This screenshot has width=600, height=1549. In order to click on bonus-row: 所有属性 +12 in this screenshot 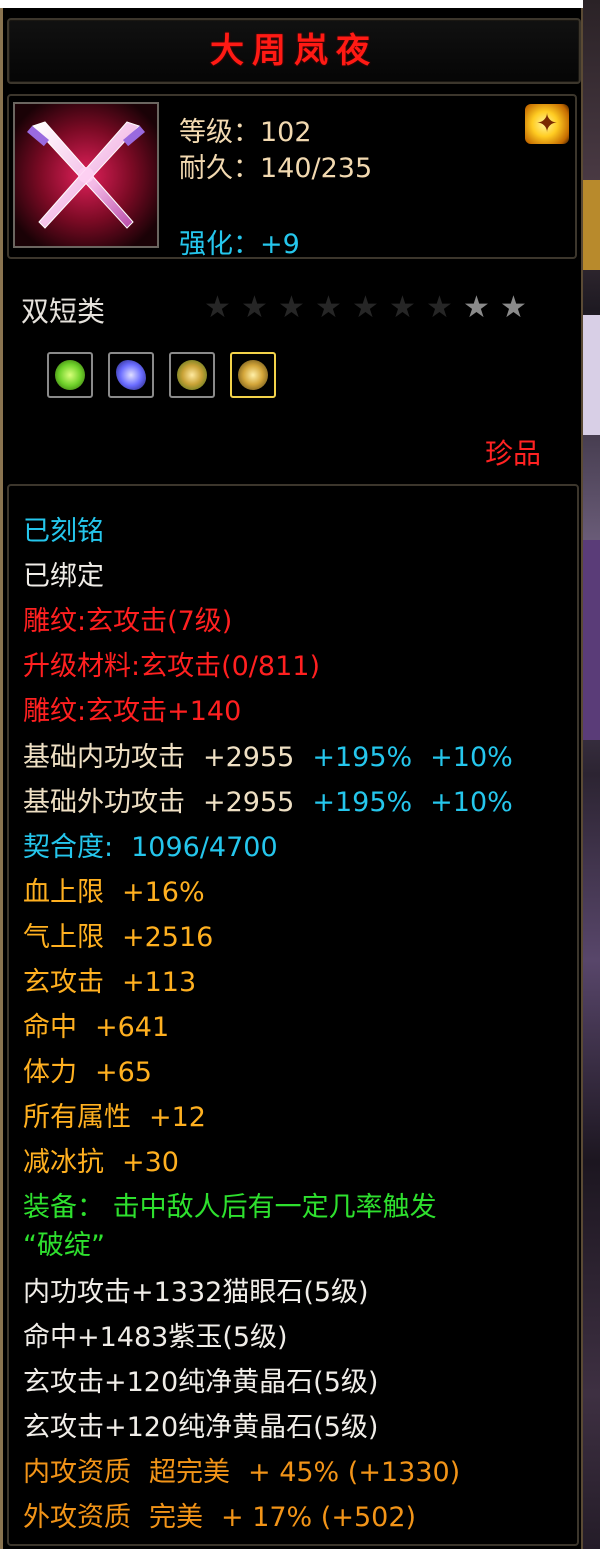, I will do `click(114, 1118)`.